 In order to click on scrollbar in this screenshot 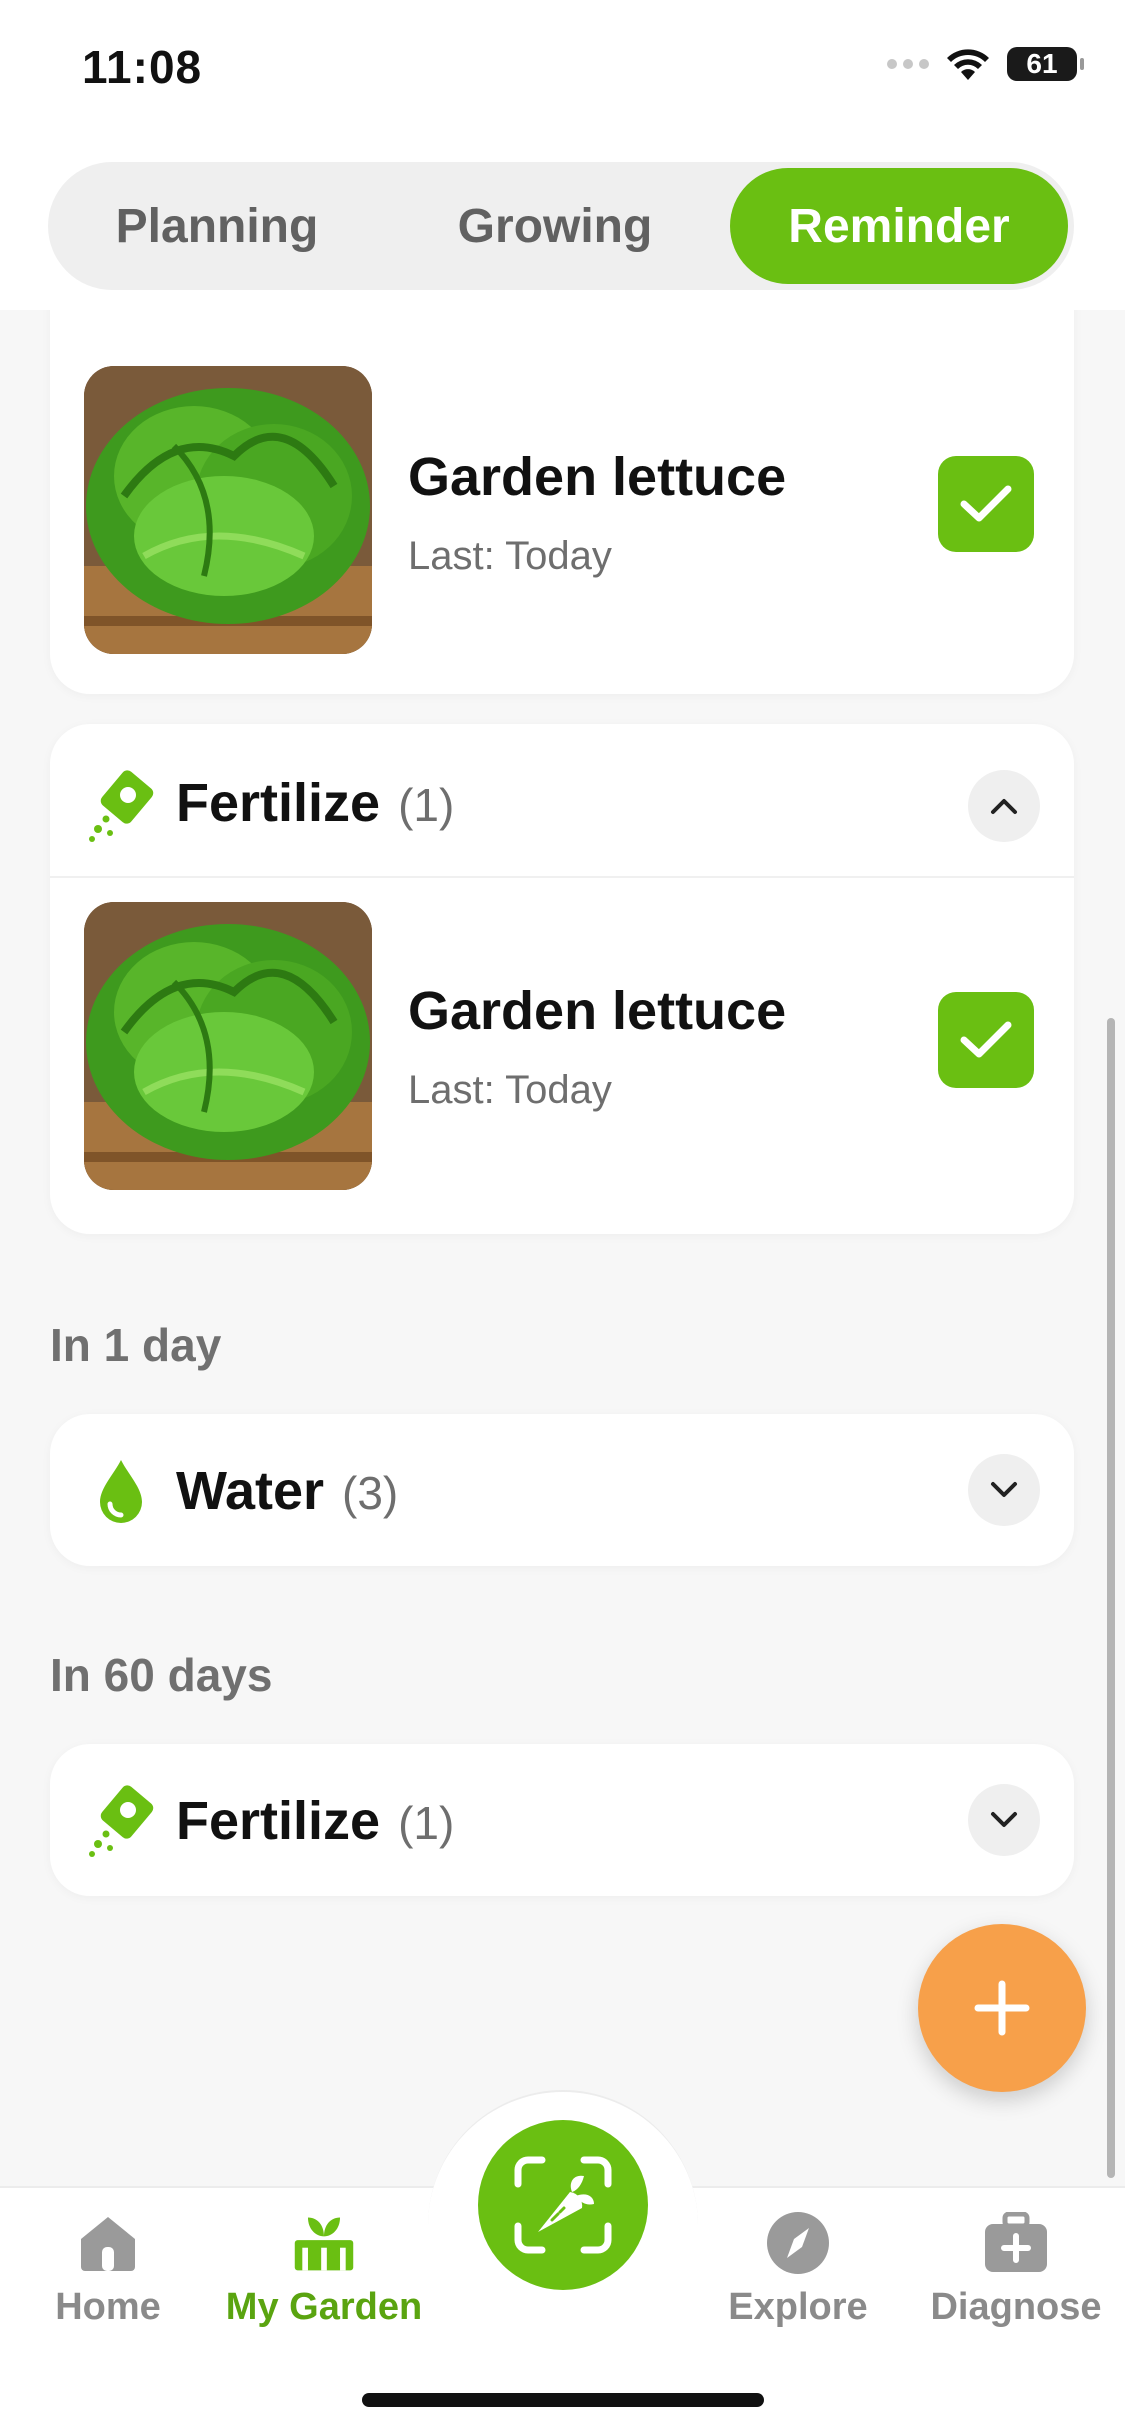, I will do `click(1111, 1598)`.